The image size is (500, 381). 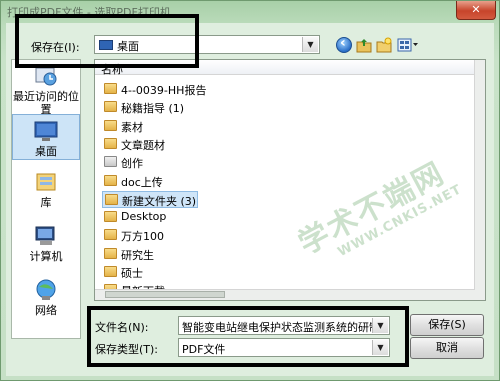 I want to click on list-item: 新建文件夹 (3), so click(x=150, y=199).